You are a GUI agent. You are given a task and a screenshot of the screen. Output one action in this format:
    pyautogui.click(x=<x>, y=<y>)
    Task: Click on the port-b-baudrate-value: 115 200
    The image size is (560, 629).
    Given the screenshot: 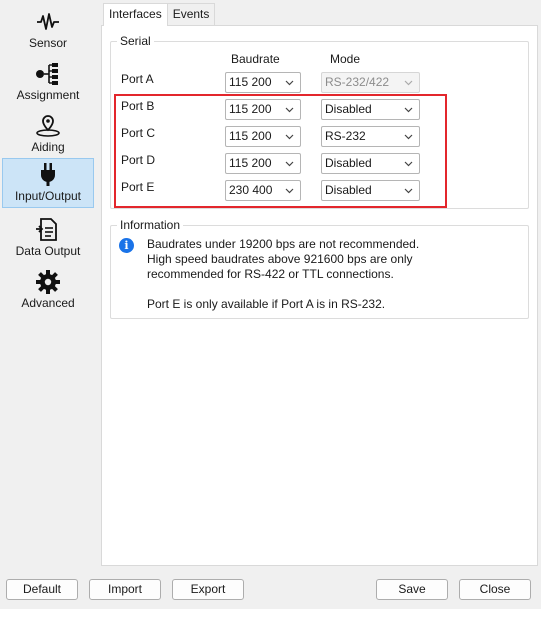 What is the action you would take?
    pyautogui.click(x=250, y=109)
    